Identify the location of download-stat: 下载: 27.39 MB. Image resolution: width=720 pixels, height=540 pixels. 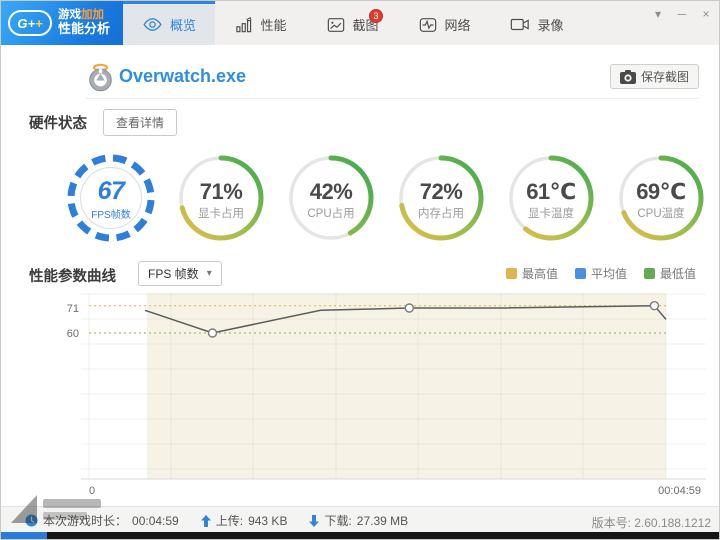
(358, 520).